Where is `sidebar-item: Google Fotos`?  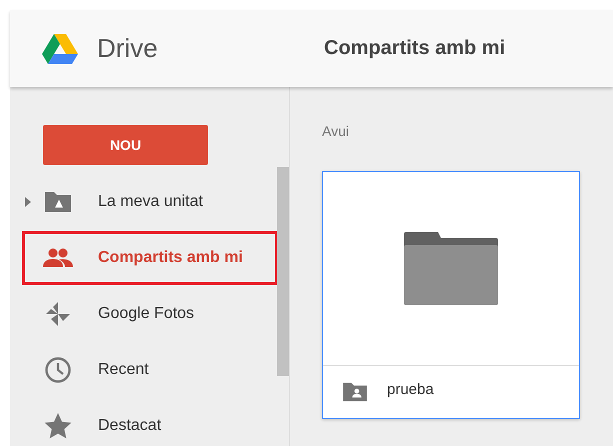
sidebar-item: Google Fotos is located at coordinates (150, 314).